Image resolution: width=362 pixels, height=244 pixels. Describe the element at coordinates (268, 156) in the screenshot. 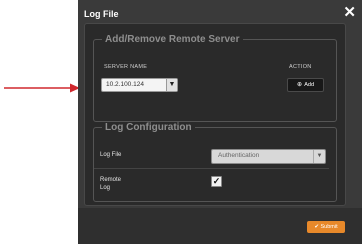

I see `log-file-select: Authentication ▼` at that location.